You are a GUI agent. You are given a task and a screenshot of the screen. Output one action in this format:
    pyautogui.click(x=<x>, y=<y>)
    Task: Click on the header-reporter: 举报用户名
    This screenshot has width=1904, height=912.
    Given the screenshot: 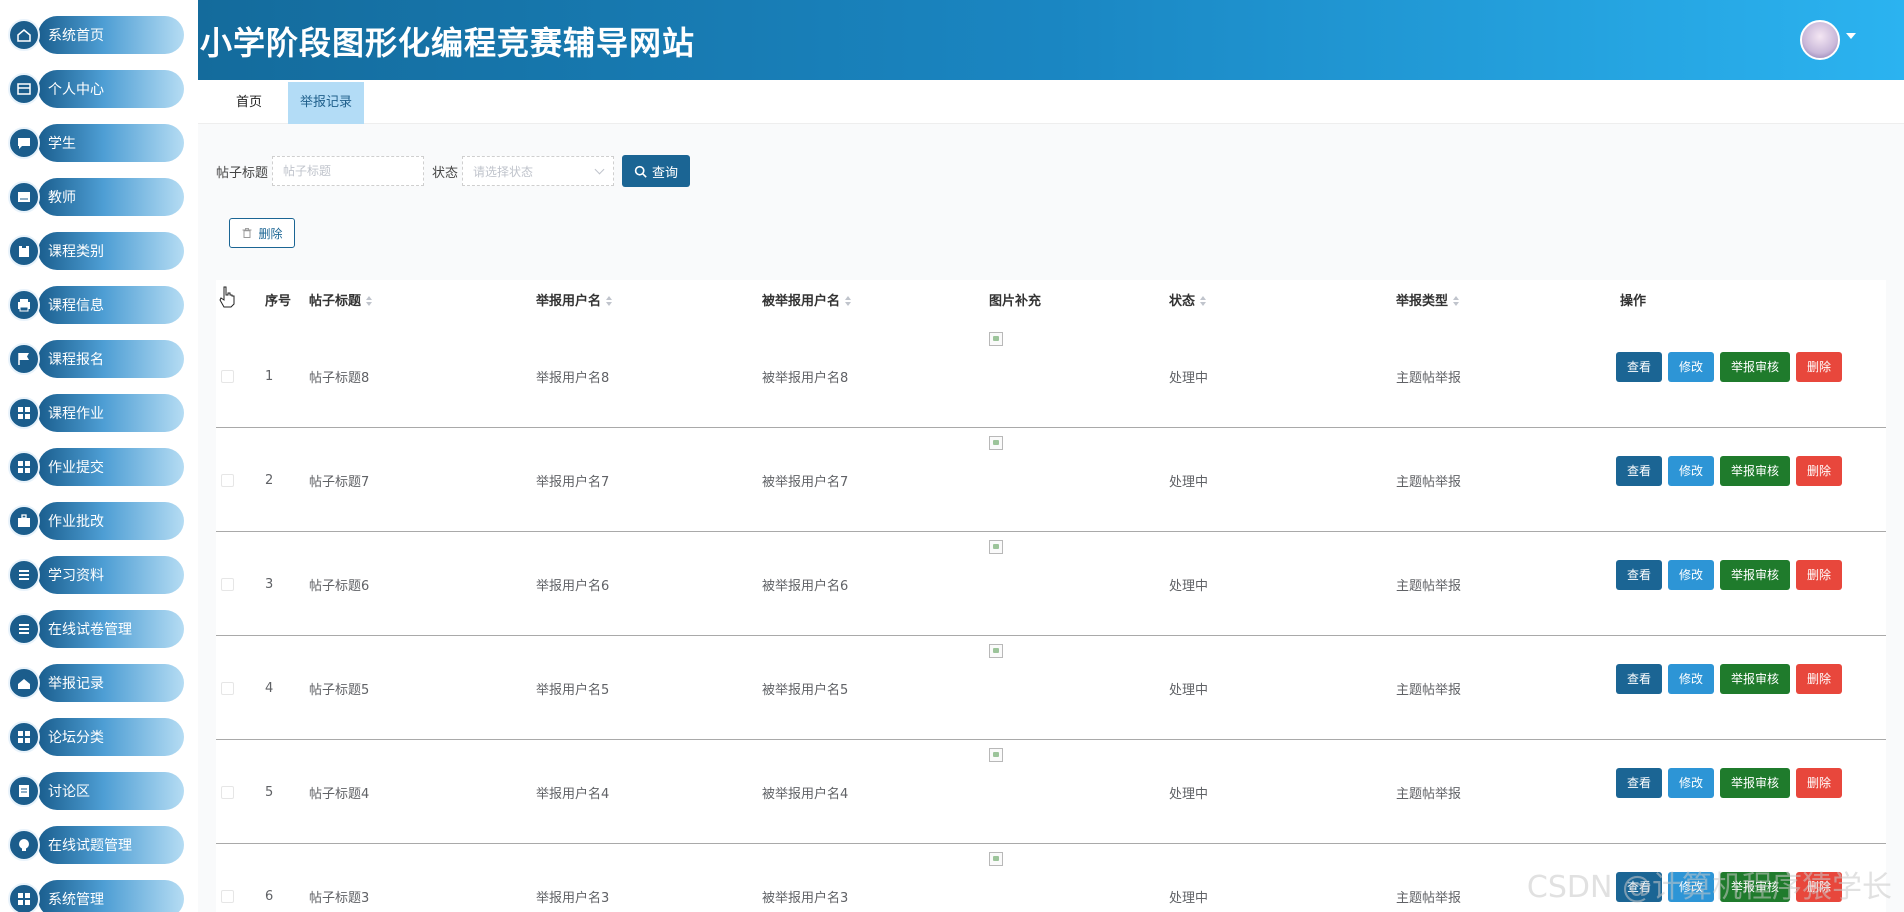 What is the action you would take?
    pyautogui.click(x=574, y=302)
    